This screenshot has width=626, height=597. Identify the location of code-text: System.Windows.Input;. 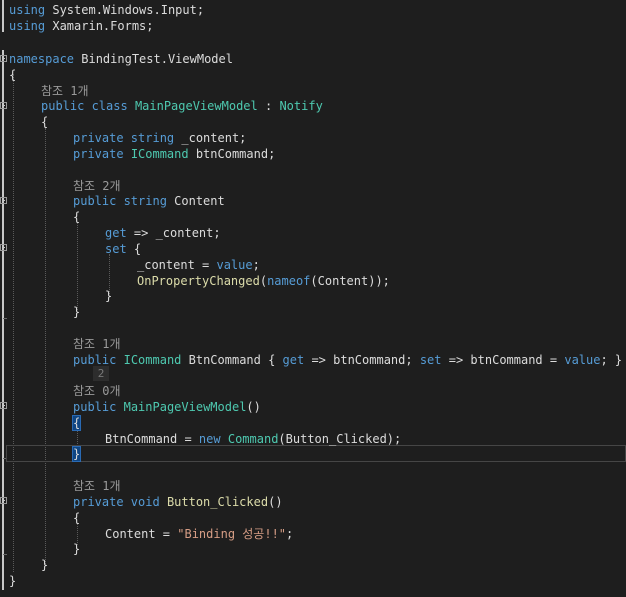
(125, 10).